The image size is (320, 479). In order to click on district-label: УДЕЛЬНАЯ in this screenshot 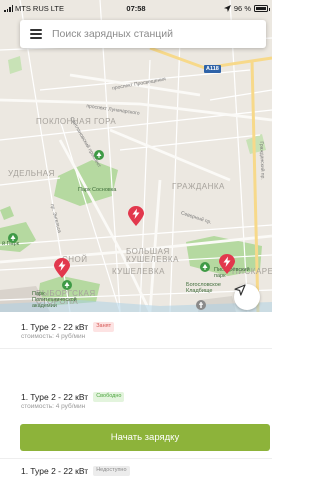, I will do `click(31, 173)`.